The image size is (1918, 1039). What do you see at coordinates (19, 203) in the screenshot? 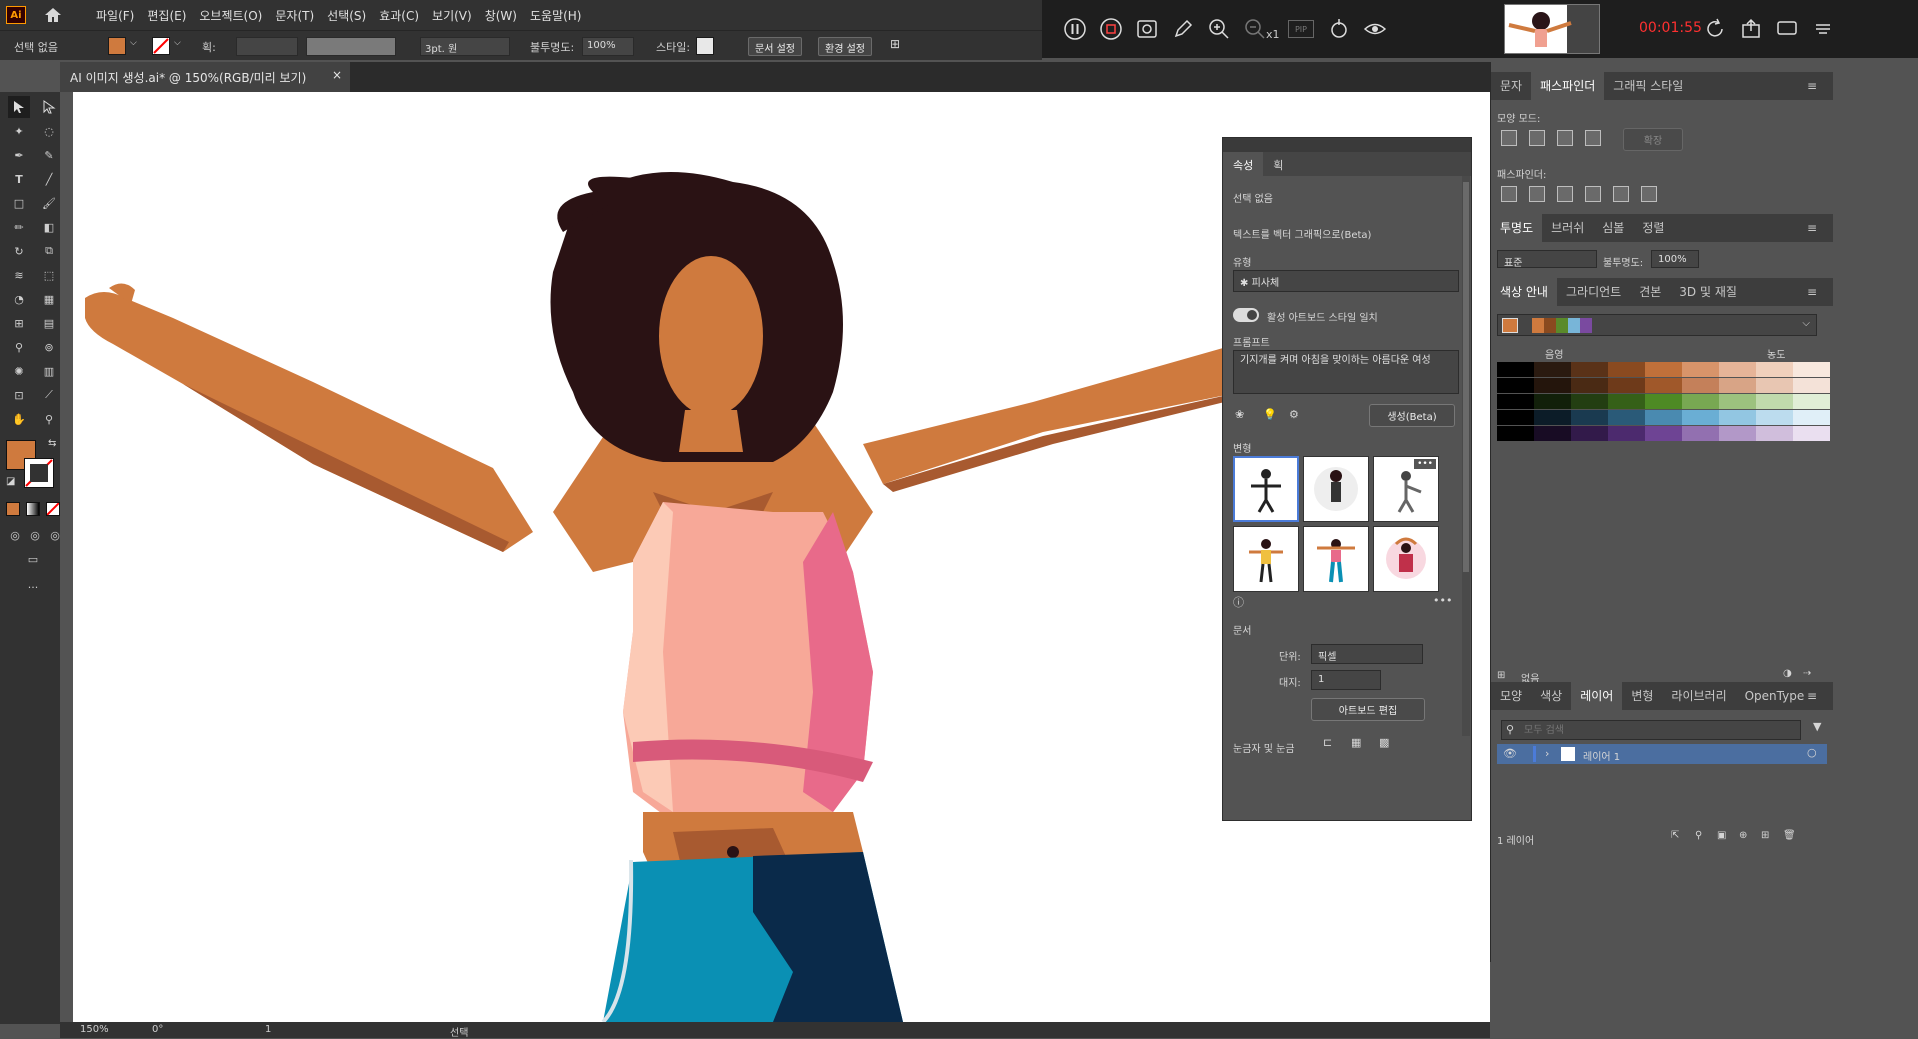
I see `rectangle-tool-icon: □` at bounding box center [19, 203].